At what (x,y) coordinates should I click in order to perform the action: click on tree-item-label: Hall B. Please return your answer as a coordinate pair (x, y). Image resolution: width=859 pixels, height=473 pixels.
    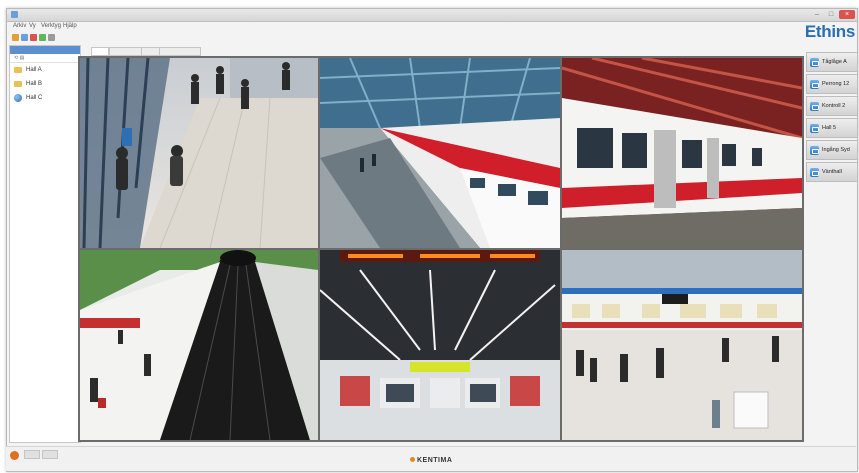
    Looking at the image, I should click on (34, 84).